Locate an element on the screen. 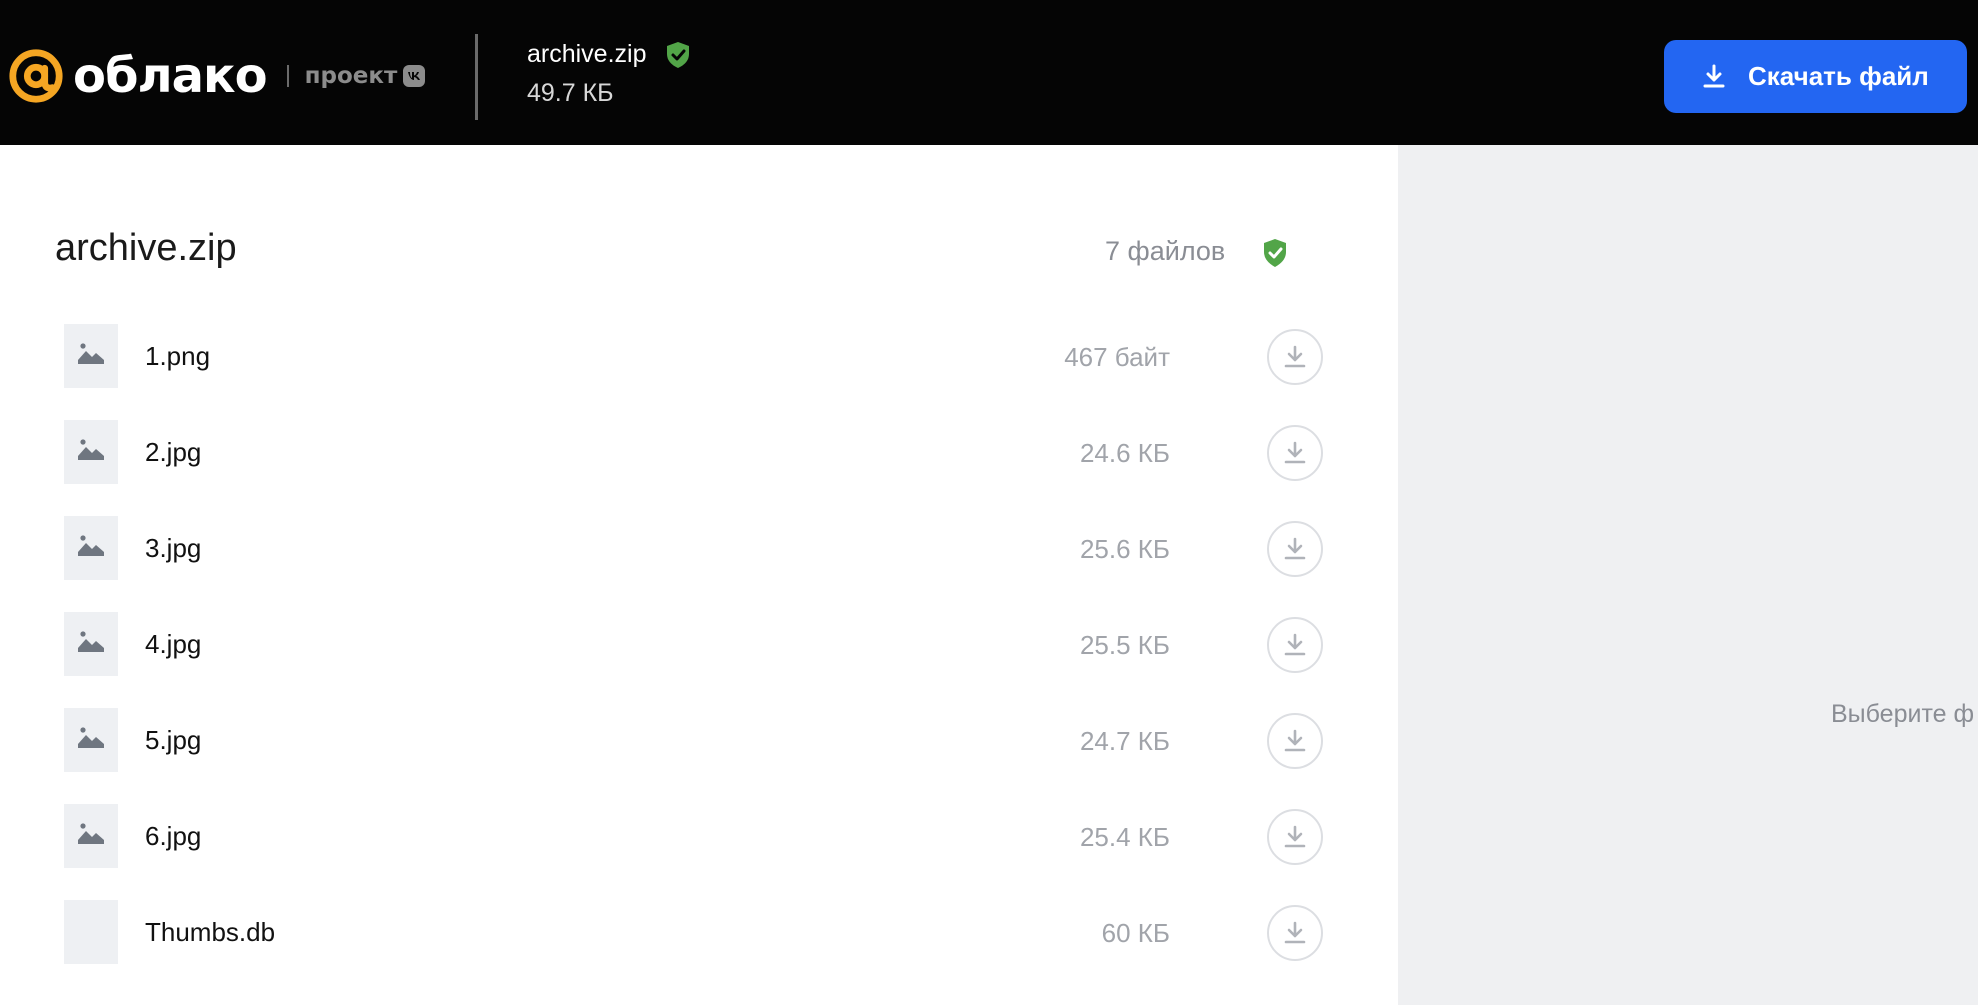  logo-separator is located at coordinates (287, 76).